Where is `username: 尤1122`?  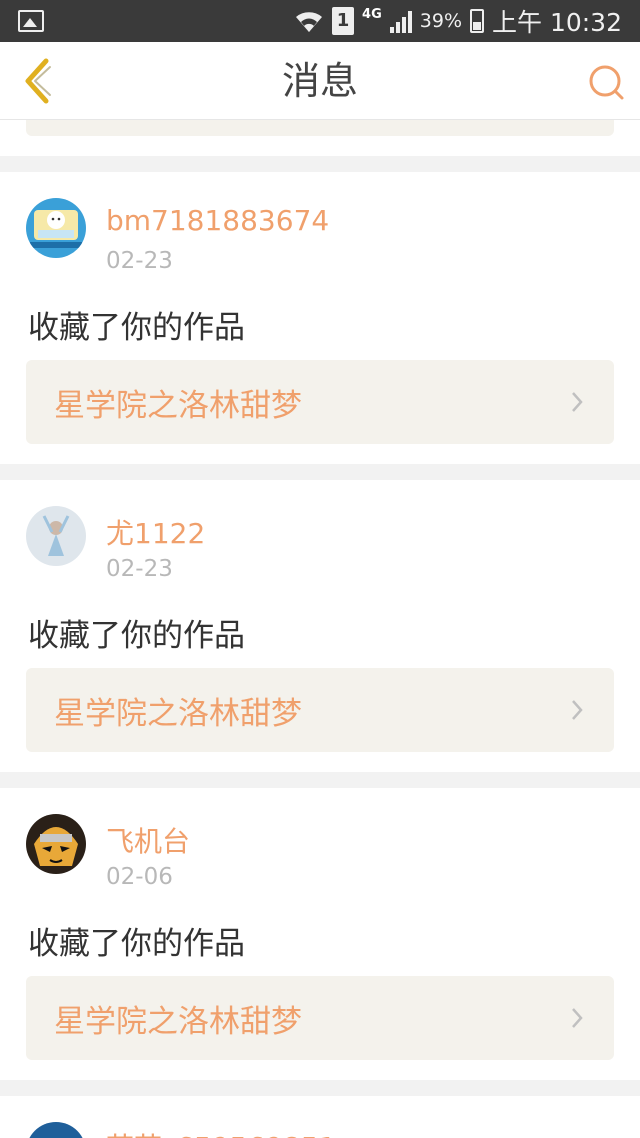 username: 尤1122 is located at coordinates (155, 532).